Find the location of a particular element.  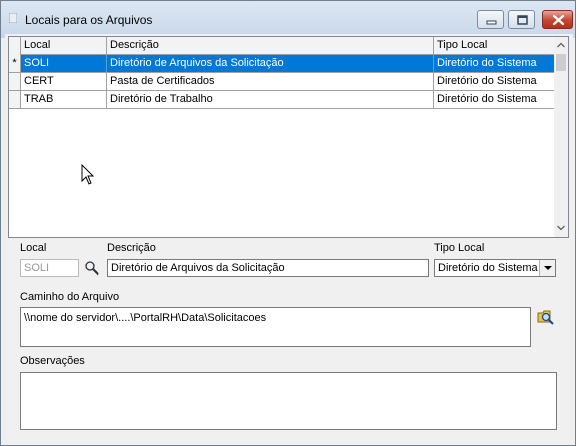

caminho-label: Caminho do Arquivo is located at coordinates (70, 297).